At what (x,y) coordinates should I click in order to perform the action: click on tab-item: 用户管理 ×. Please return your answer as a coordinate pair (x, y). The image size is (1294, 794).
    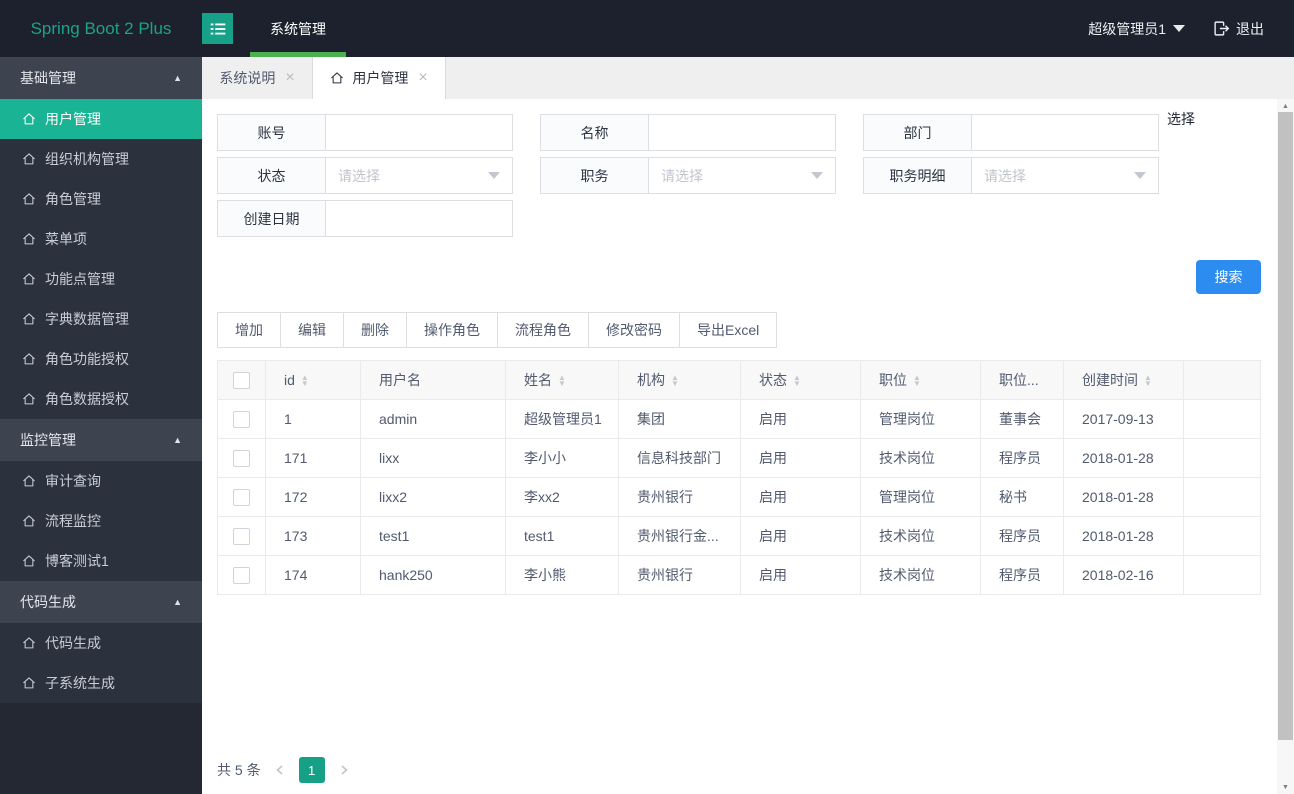
    Looking at the image, I should click on (379, 78).